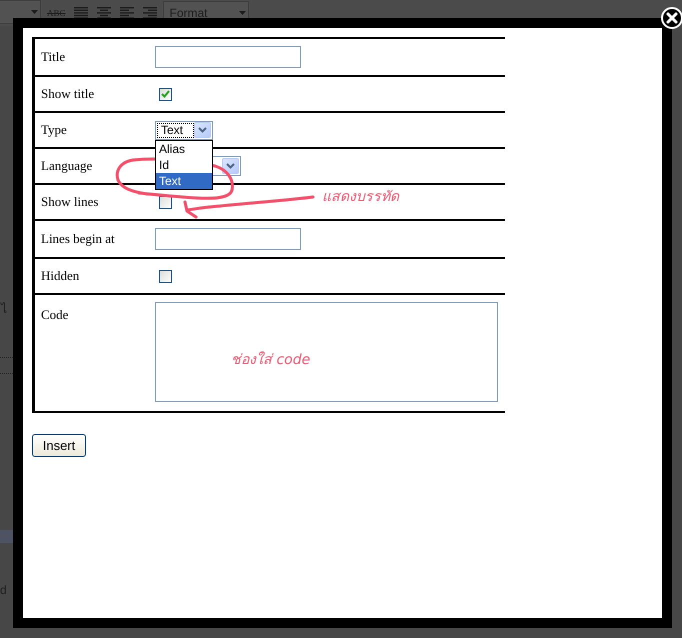  I want to click on align-center-icon, so click(103, 13).